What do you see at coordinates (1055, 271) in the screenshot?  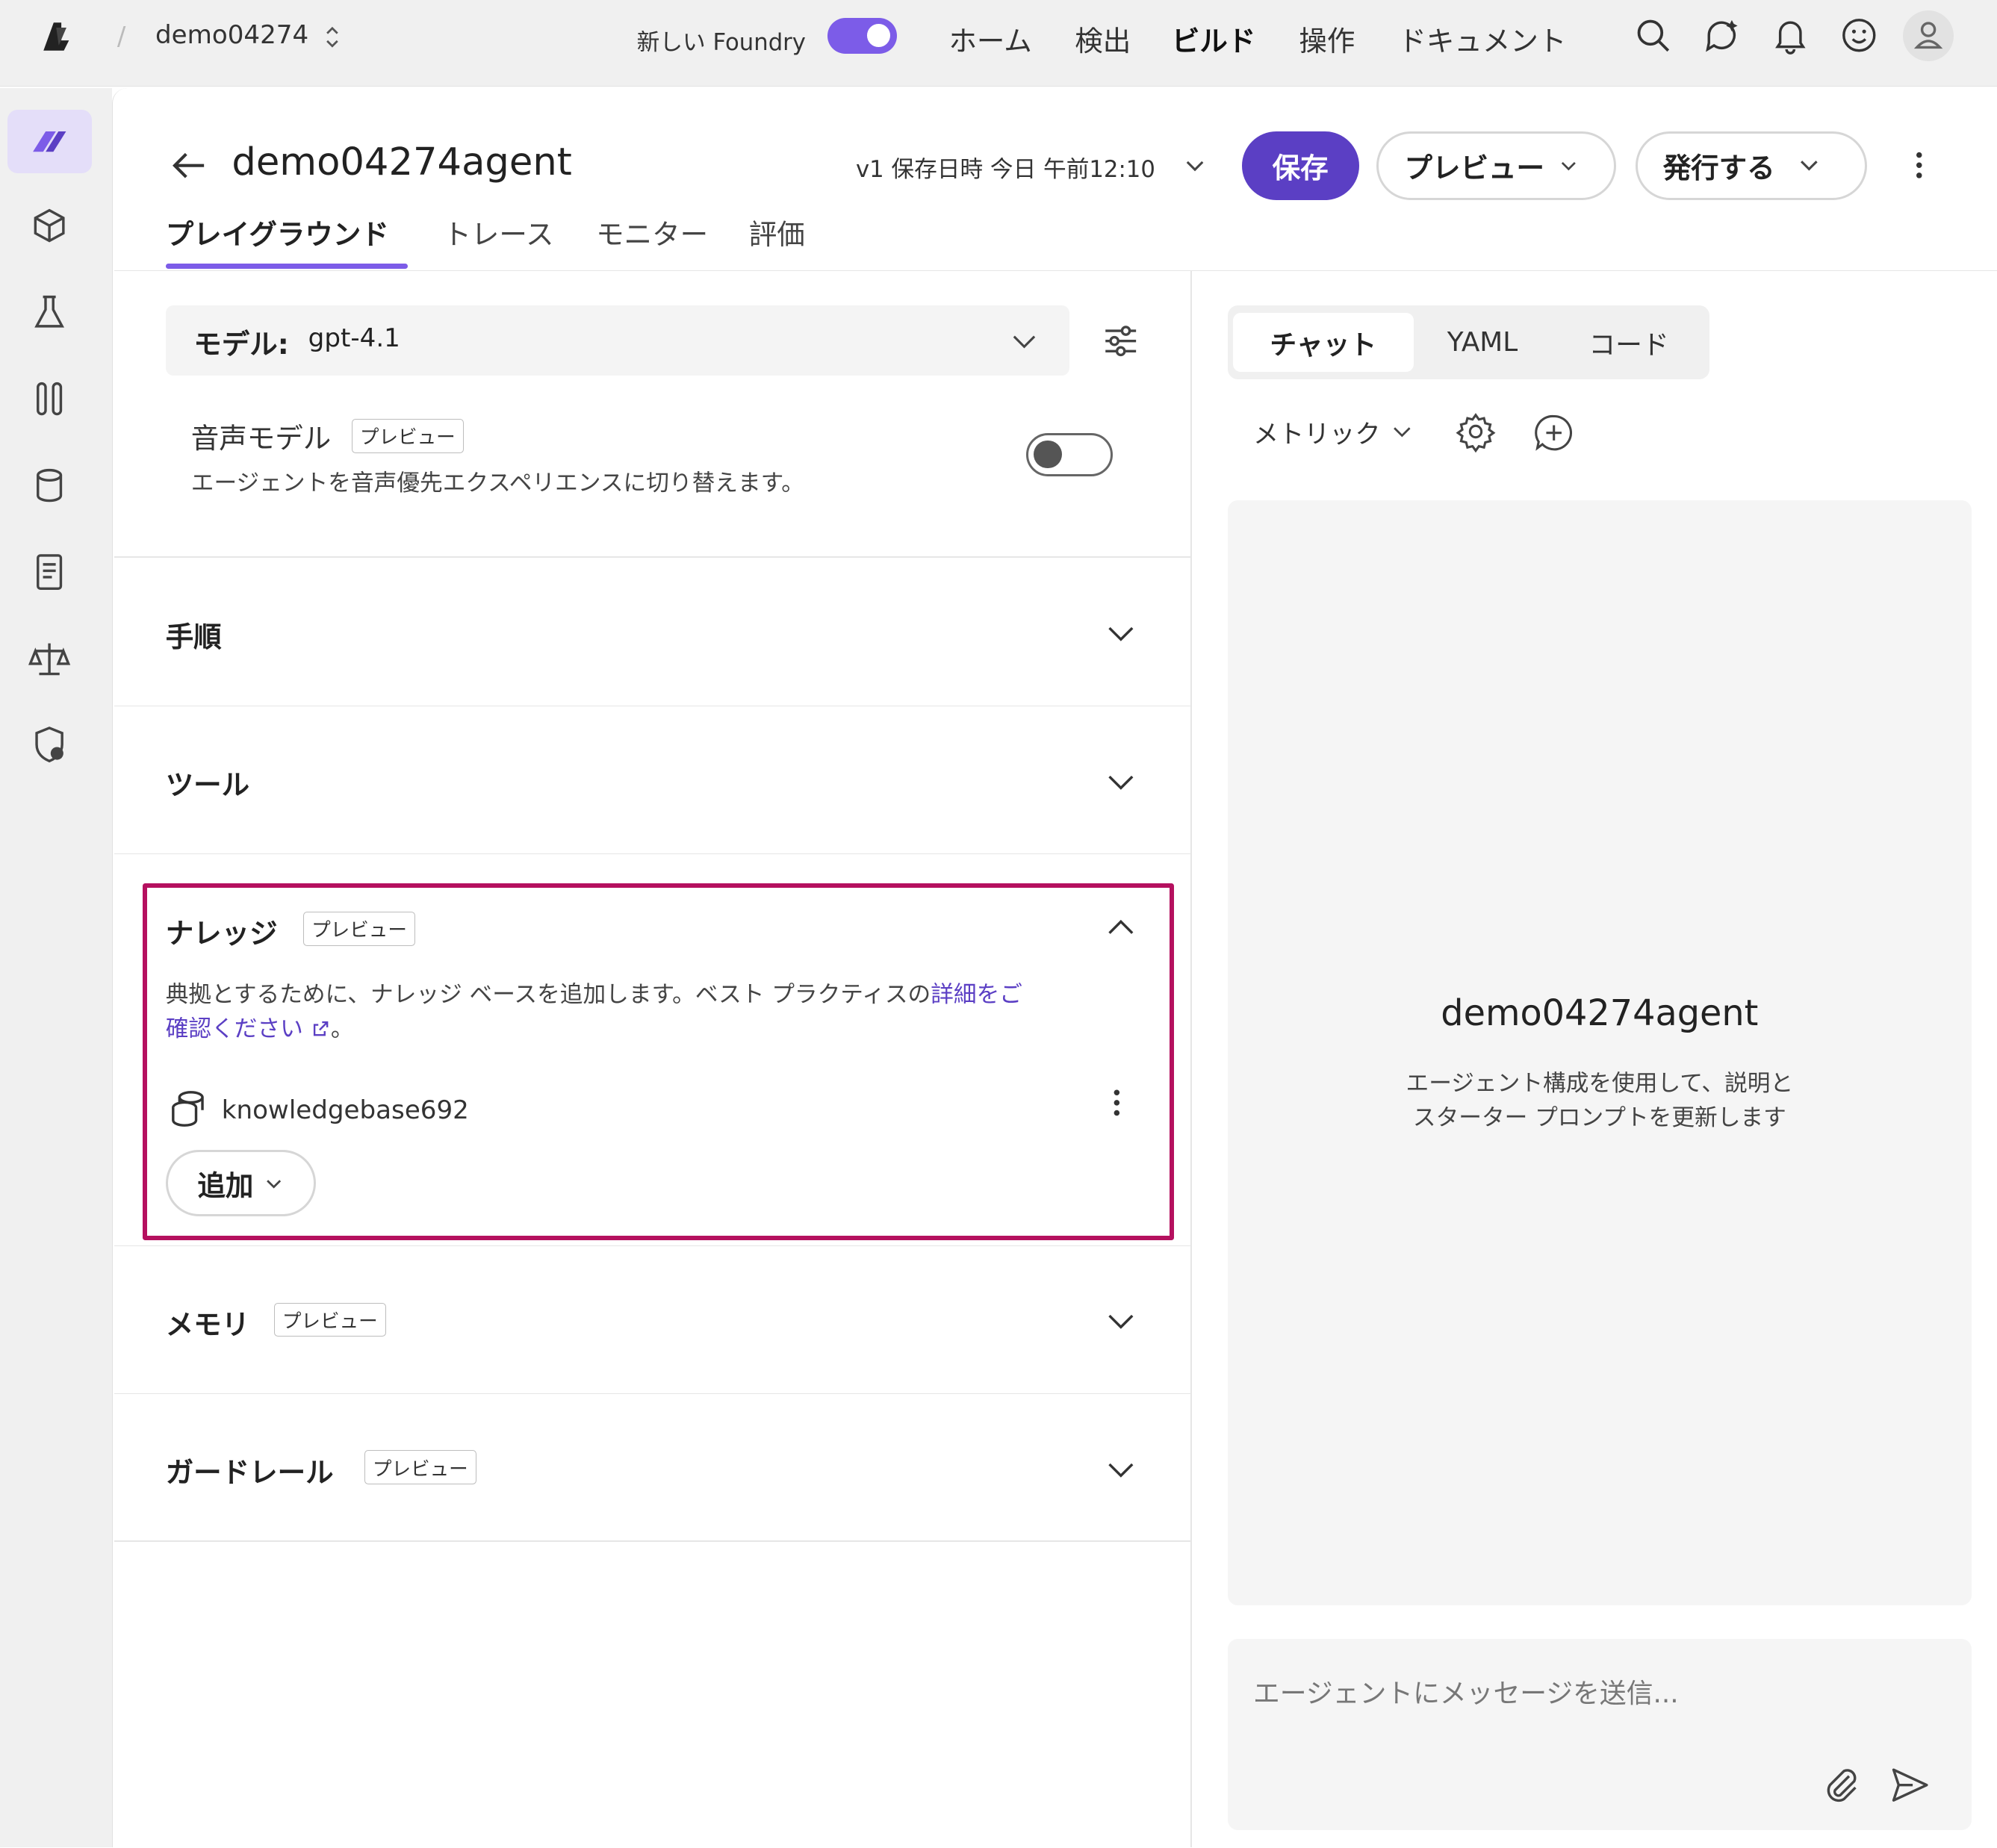 I see `header-divider` at bounding box center [1055, 271].